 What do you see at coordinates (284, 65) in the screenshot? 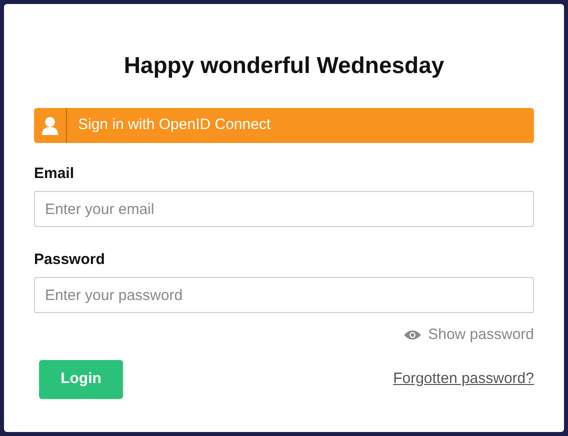
I see `greeting-title: Happy wonderful Wednesday` at bounding box center [284, 65].